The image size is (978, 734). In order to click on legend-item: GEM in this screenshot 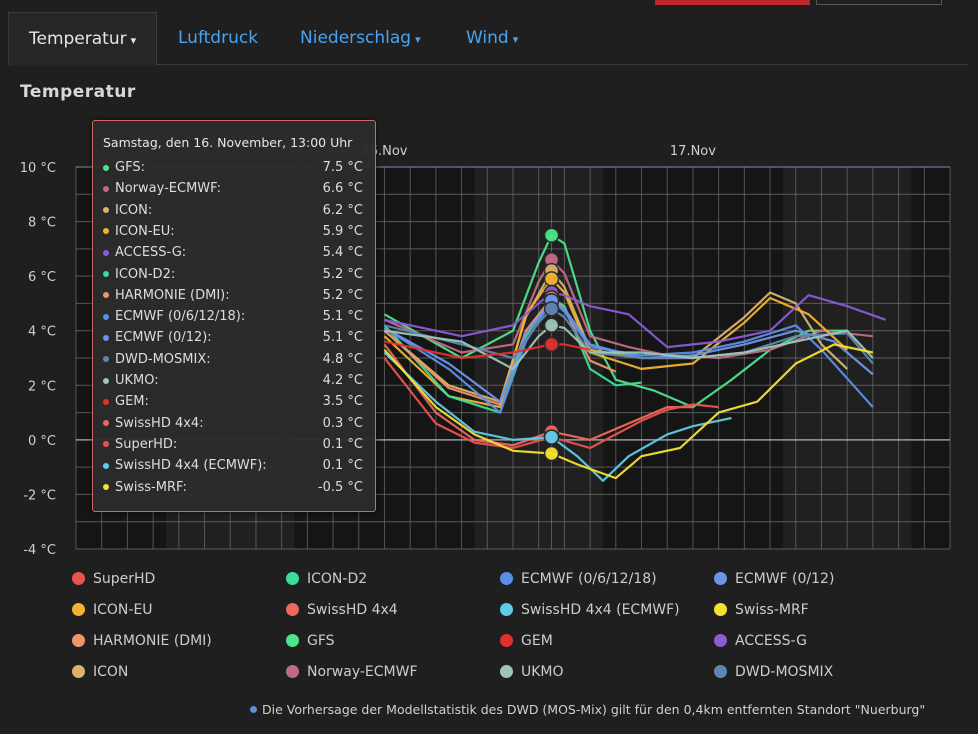, I will do `click(526, 641)`.